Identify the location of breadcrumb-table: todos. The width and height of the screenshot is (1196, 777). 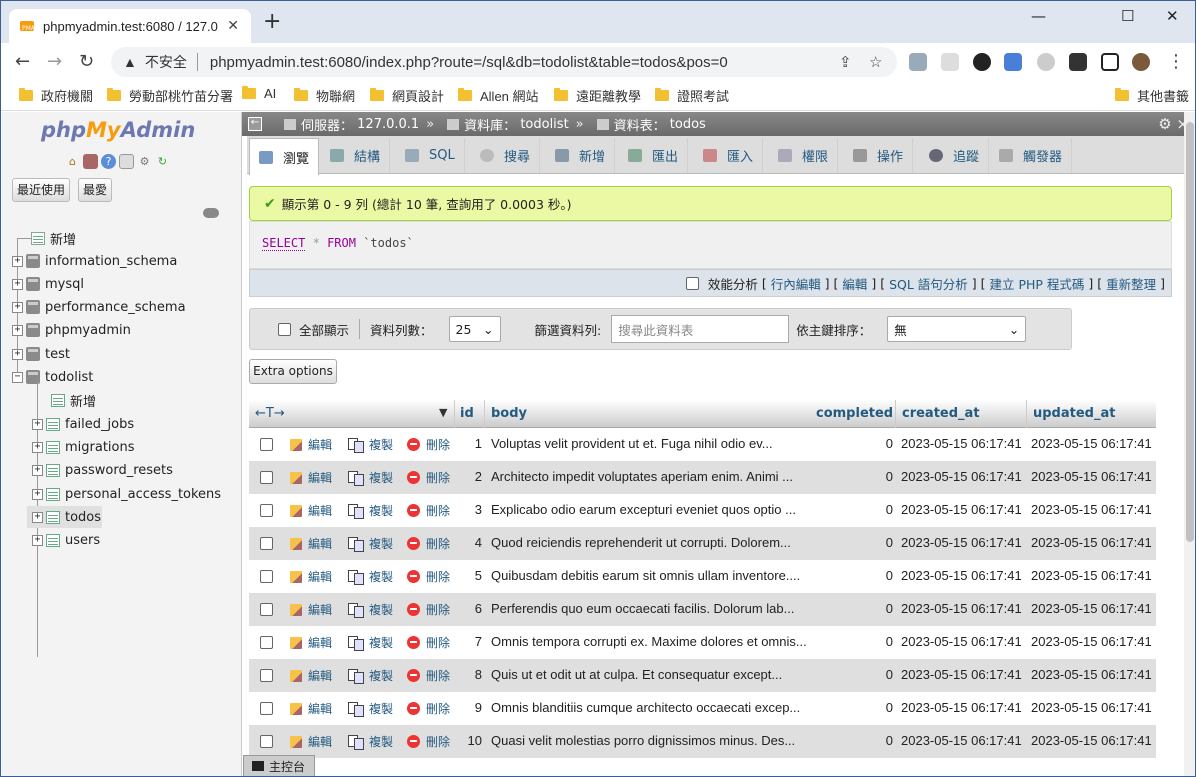
(688, 124).